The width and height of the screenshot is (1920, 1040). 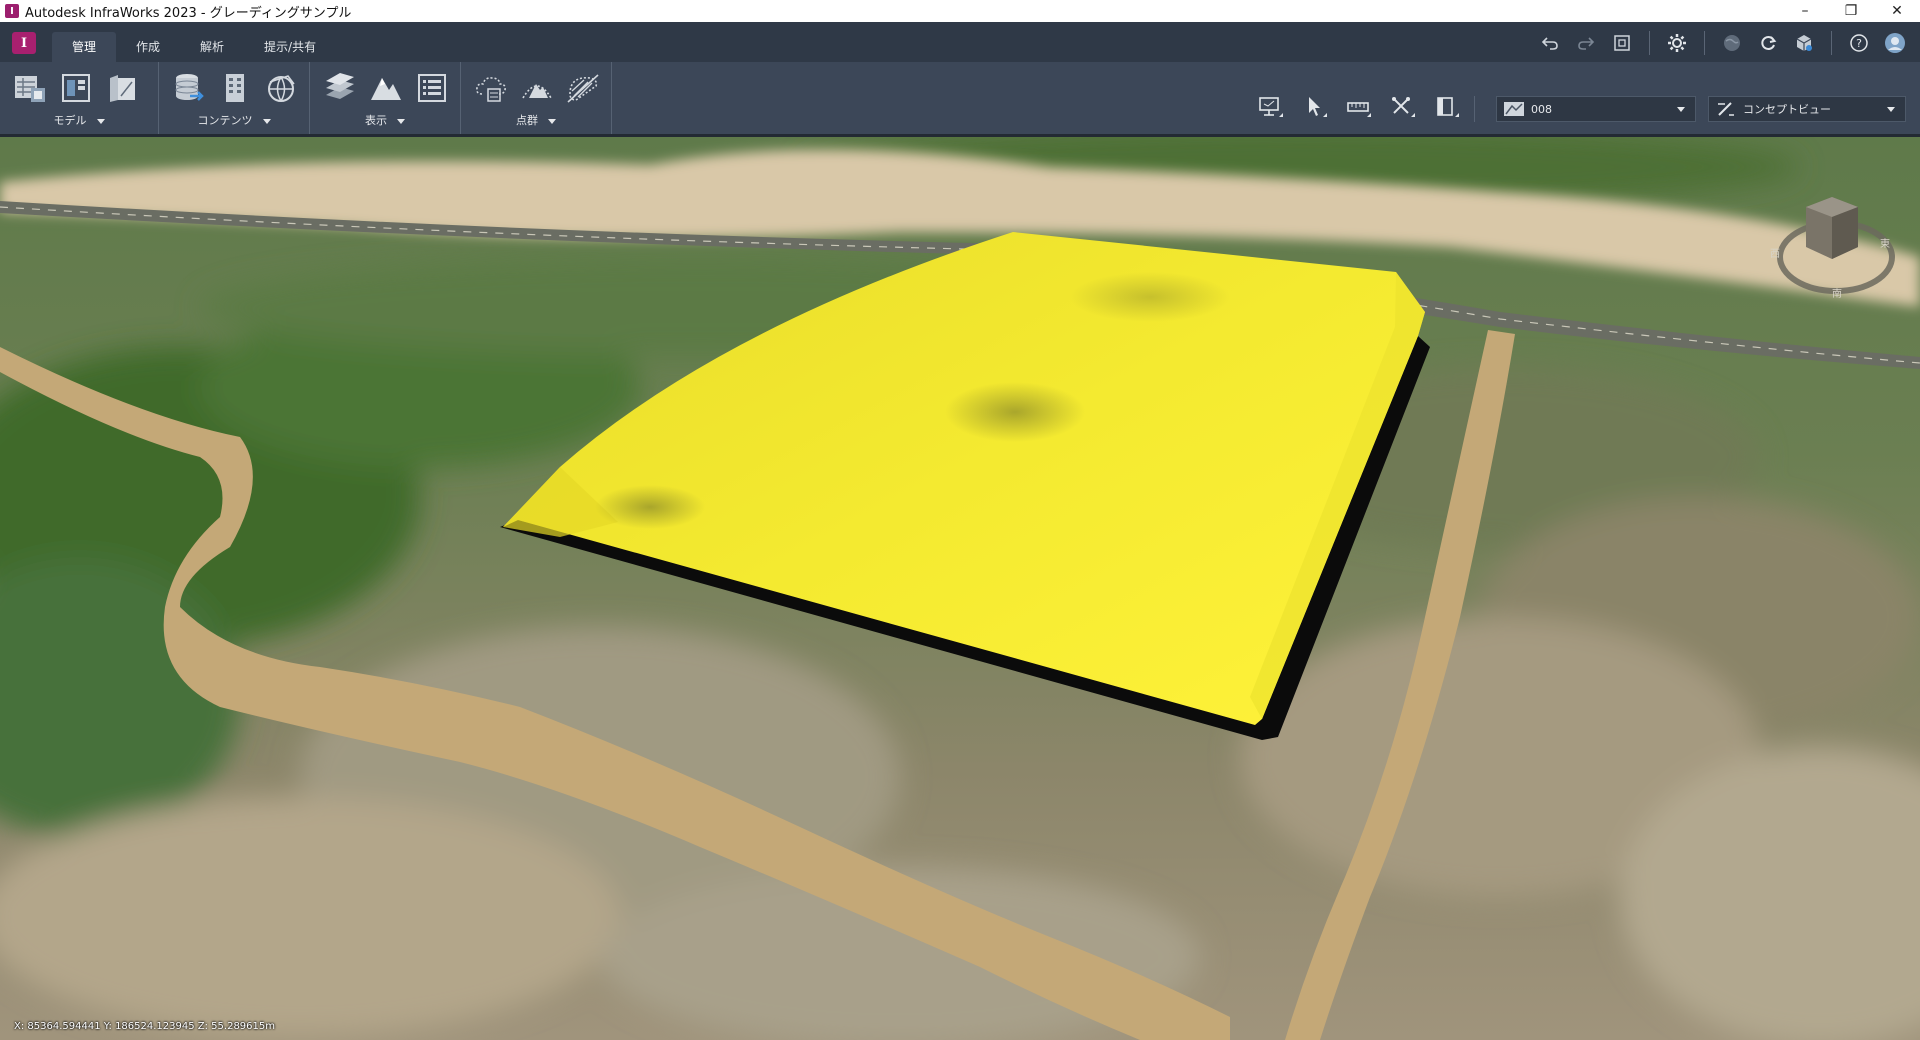 I want to click on sheet-icon, so click(x=122, y=88).